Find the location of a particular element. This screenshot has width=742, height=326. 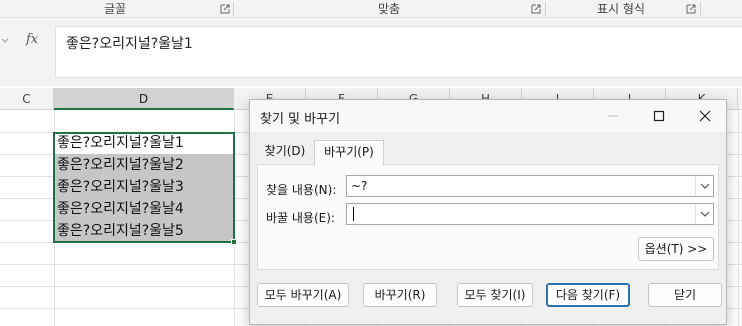

column-header-c: C is located at coordinates (27, 99).